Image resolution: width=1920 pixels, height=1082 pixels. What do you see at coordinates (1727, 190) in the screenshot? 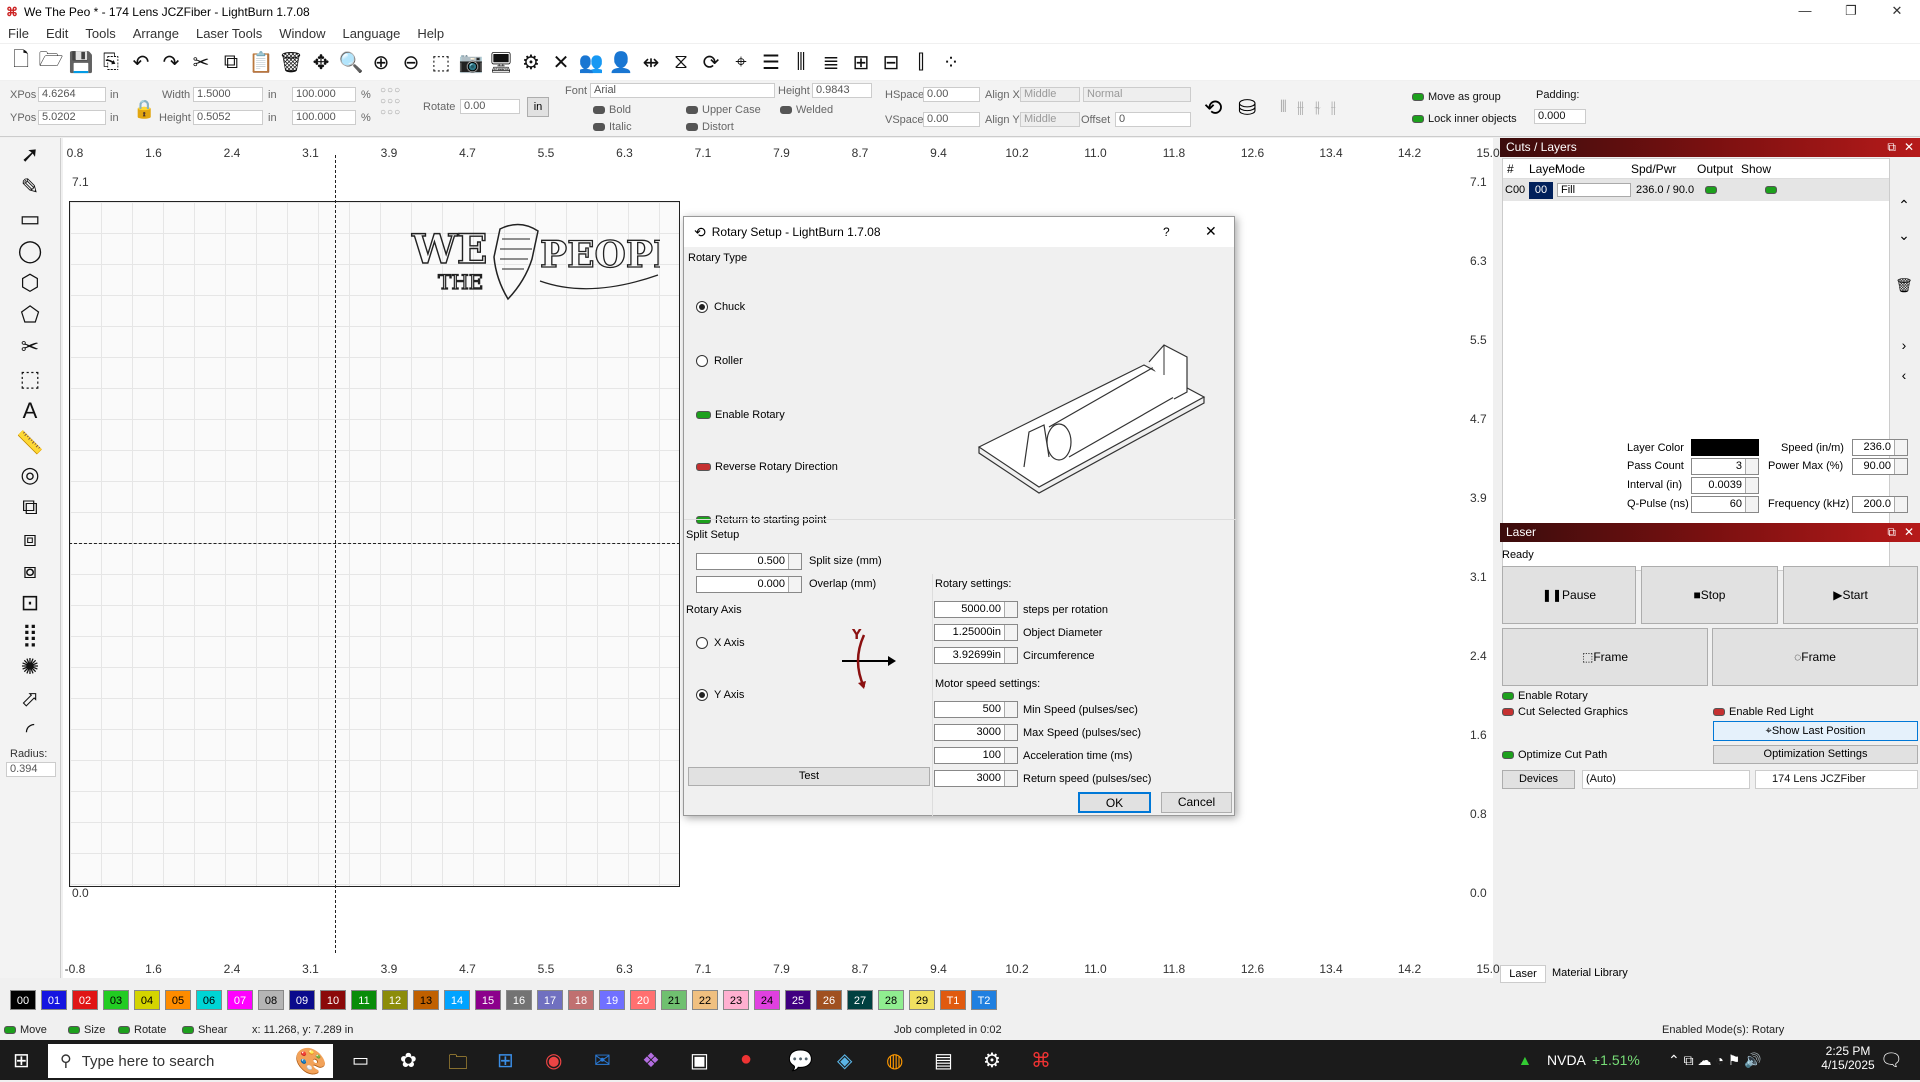
I see `row-output-toggle` at bounding box center [1727, 190].